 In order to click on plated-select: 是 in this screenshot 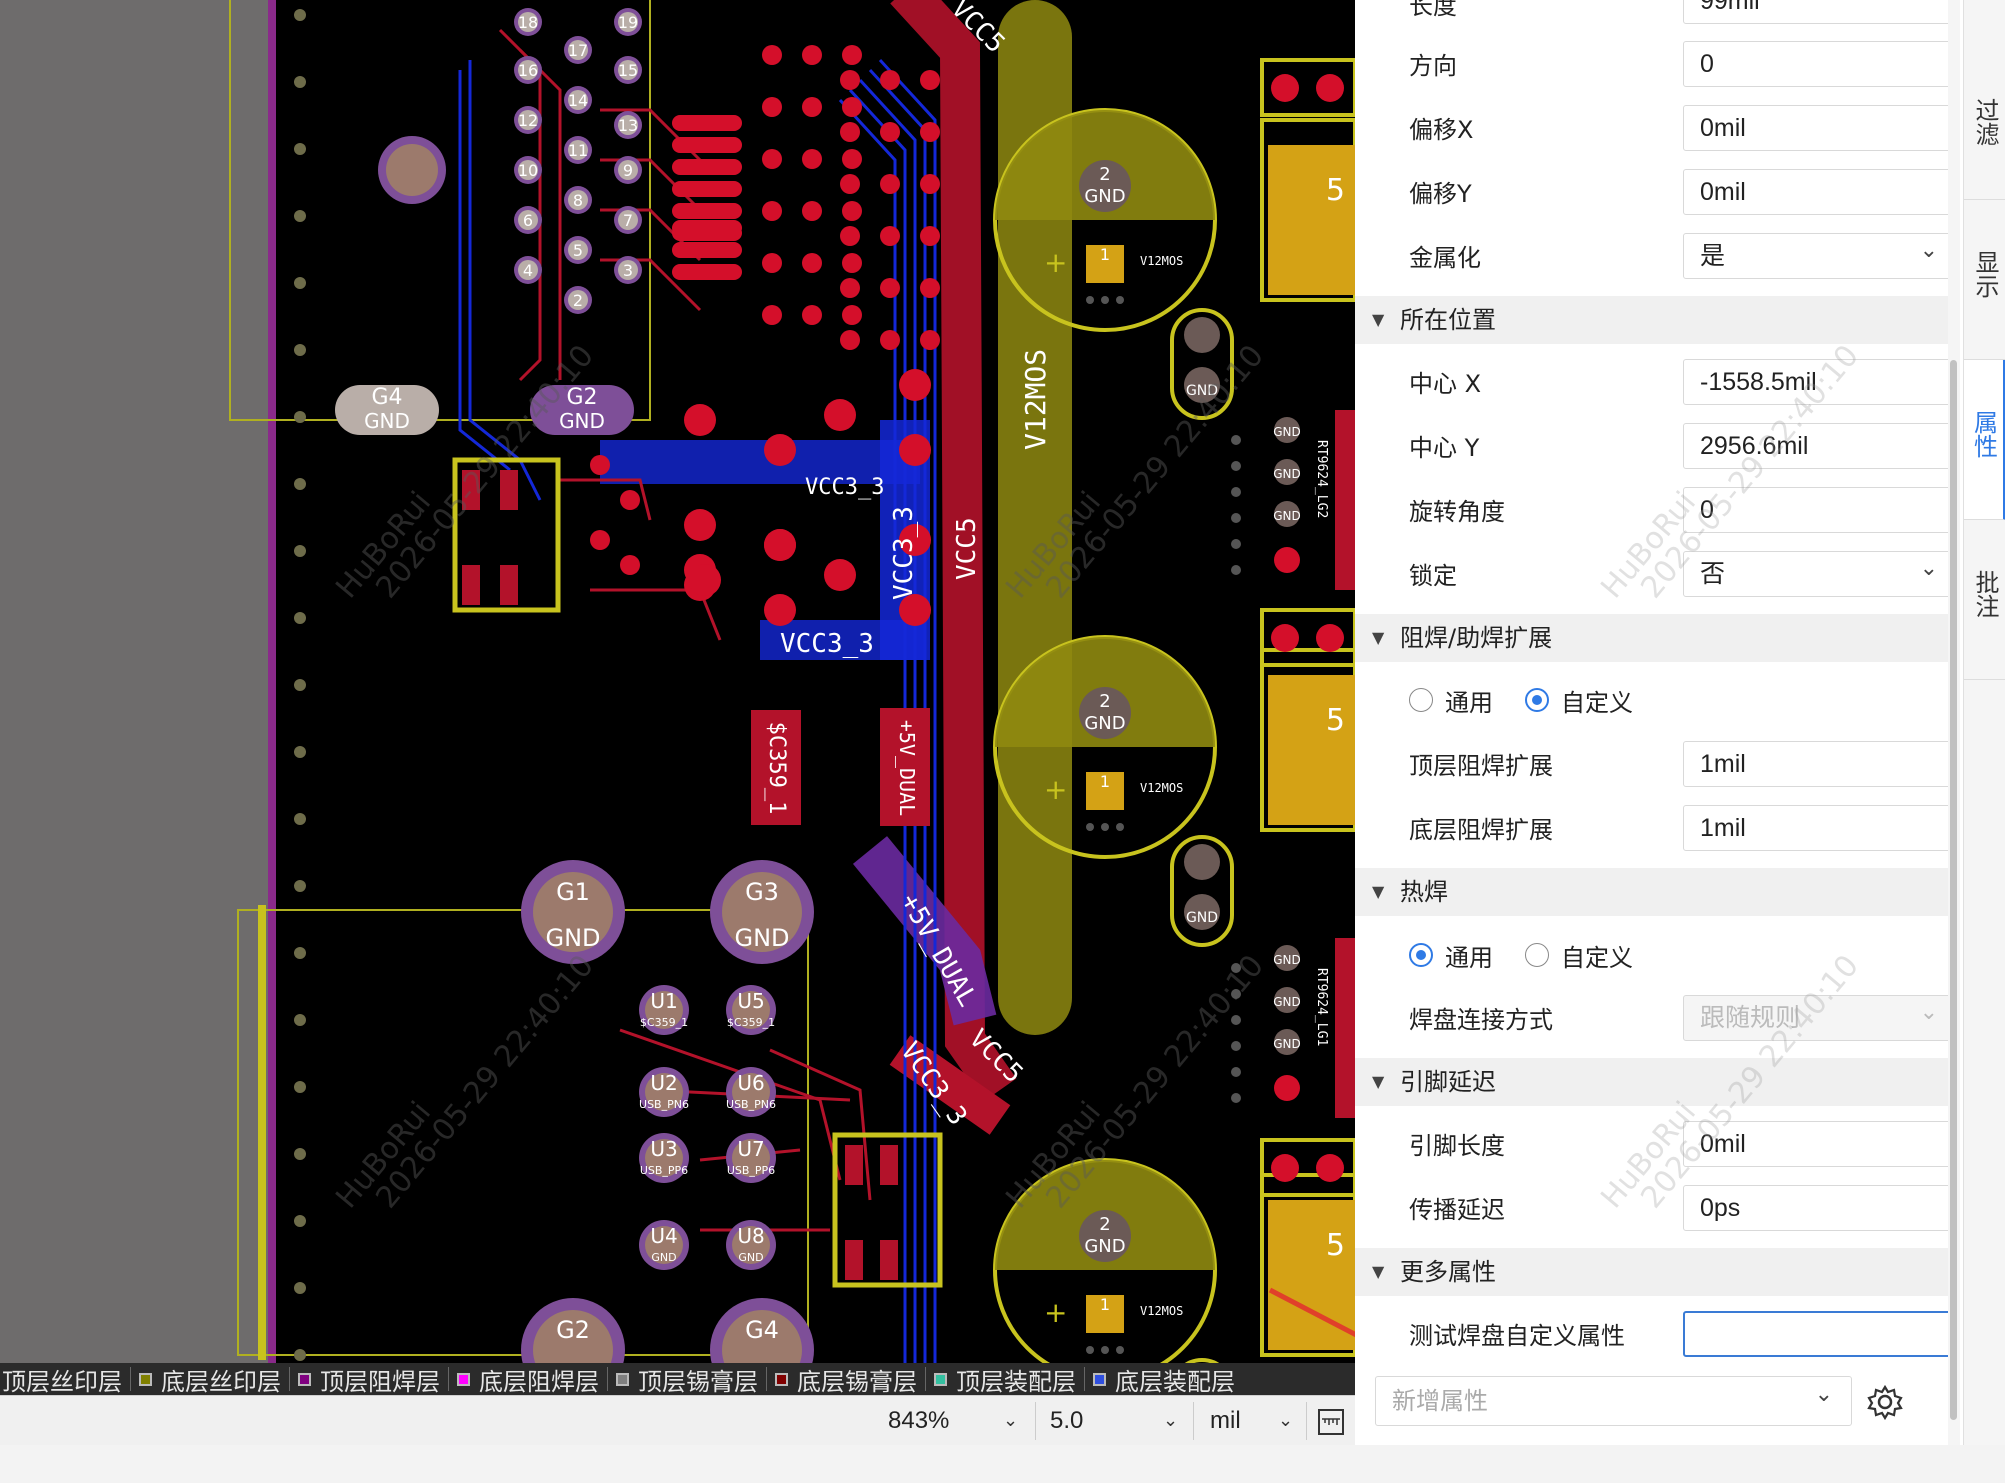, I will do `click(1819, 253)`.